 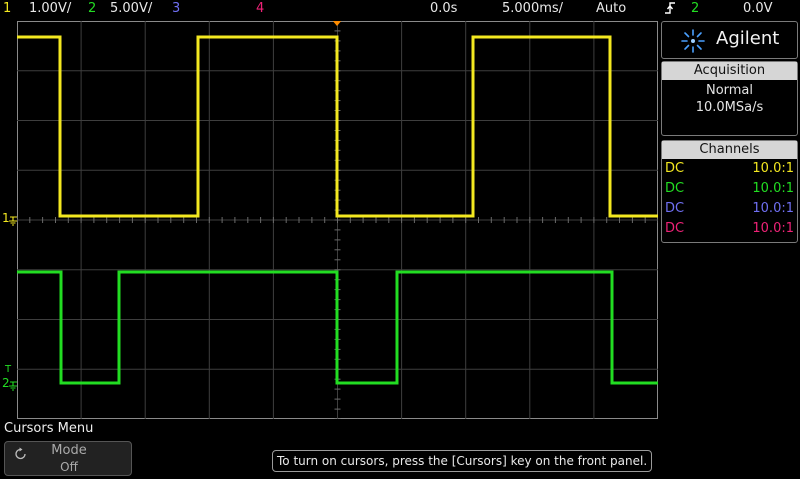 What do you see at coordinates (729, 209) in the screenshot?
I see `channel-row-3: DC 10.0:1` at bounding box center [729, 209].